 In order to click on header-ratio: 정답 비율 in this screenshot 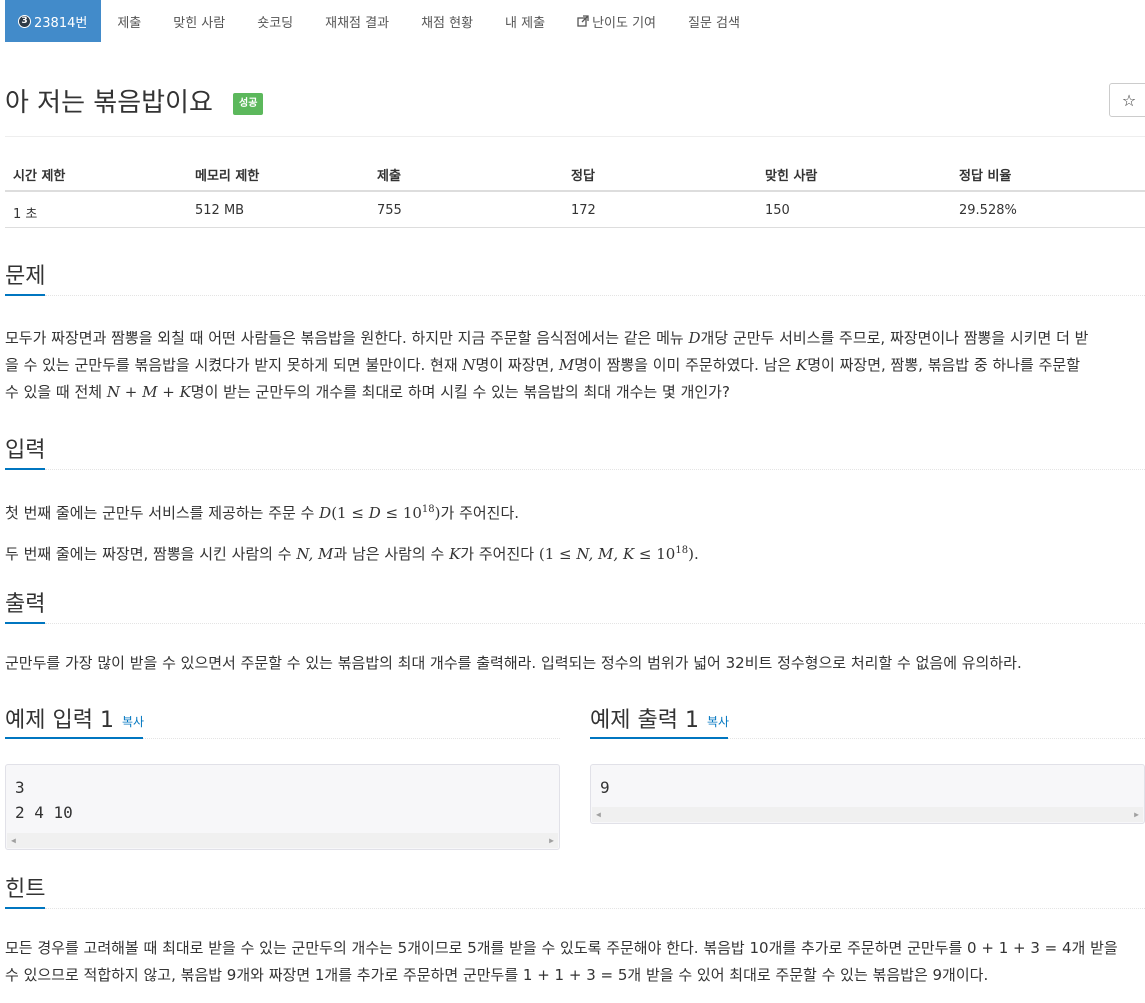, I will do `click(985, 176)`.